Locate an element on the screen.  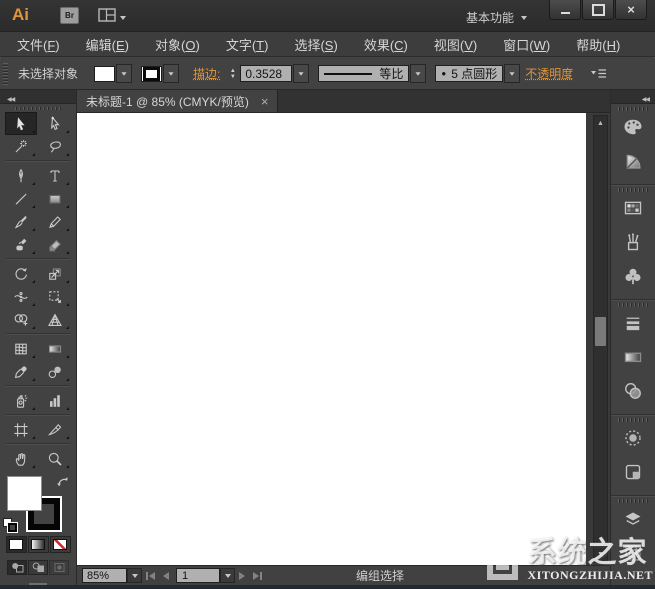
control-bar-grip is located at coordinates (5, 73).